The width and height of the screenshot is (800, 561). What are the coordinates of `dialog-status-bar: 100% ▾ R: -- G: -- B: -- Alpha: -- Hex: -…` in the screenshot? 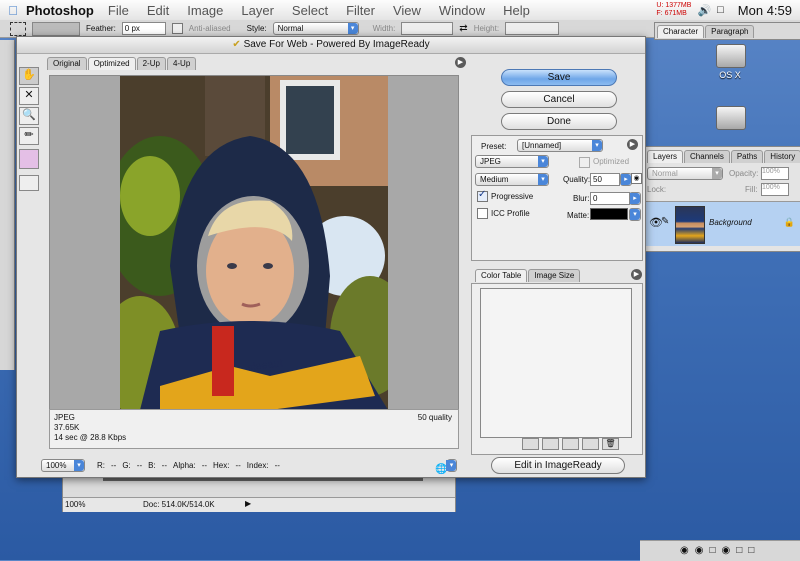 It's located at (261, 465).